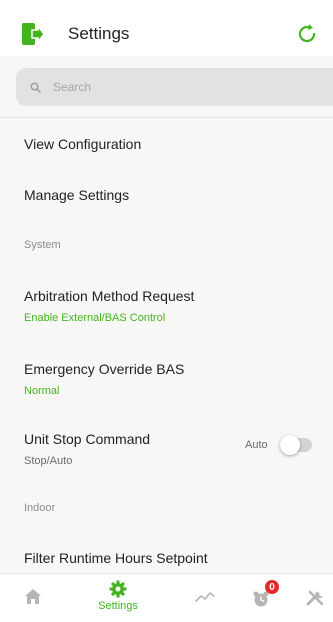  What do you see at coordinates (99, 33) in the screenshot?
I see `page-title: Settings` at bounding box center [99, 33].